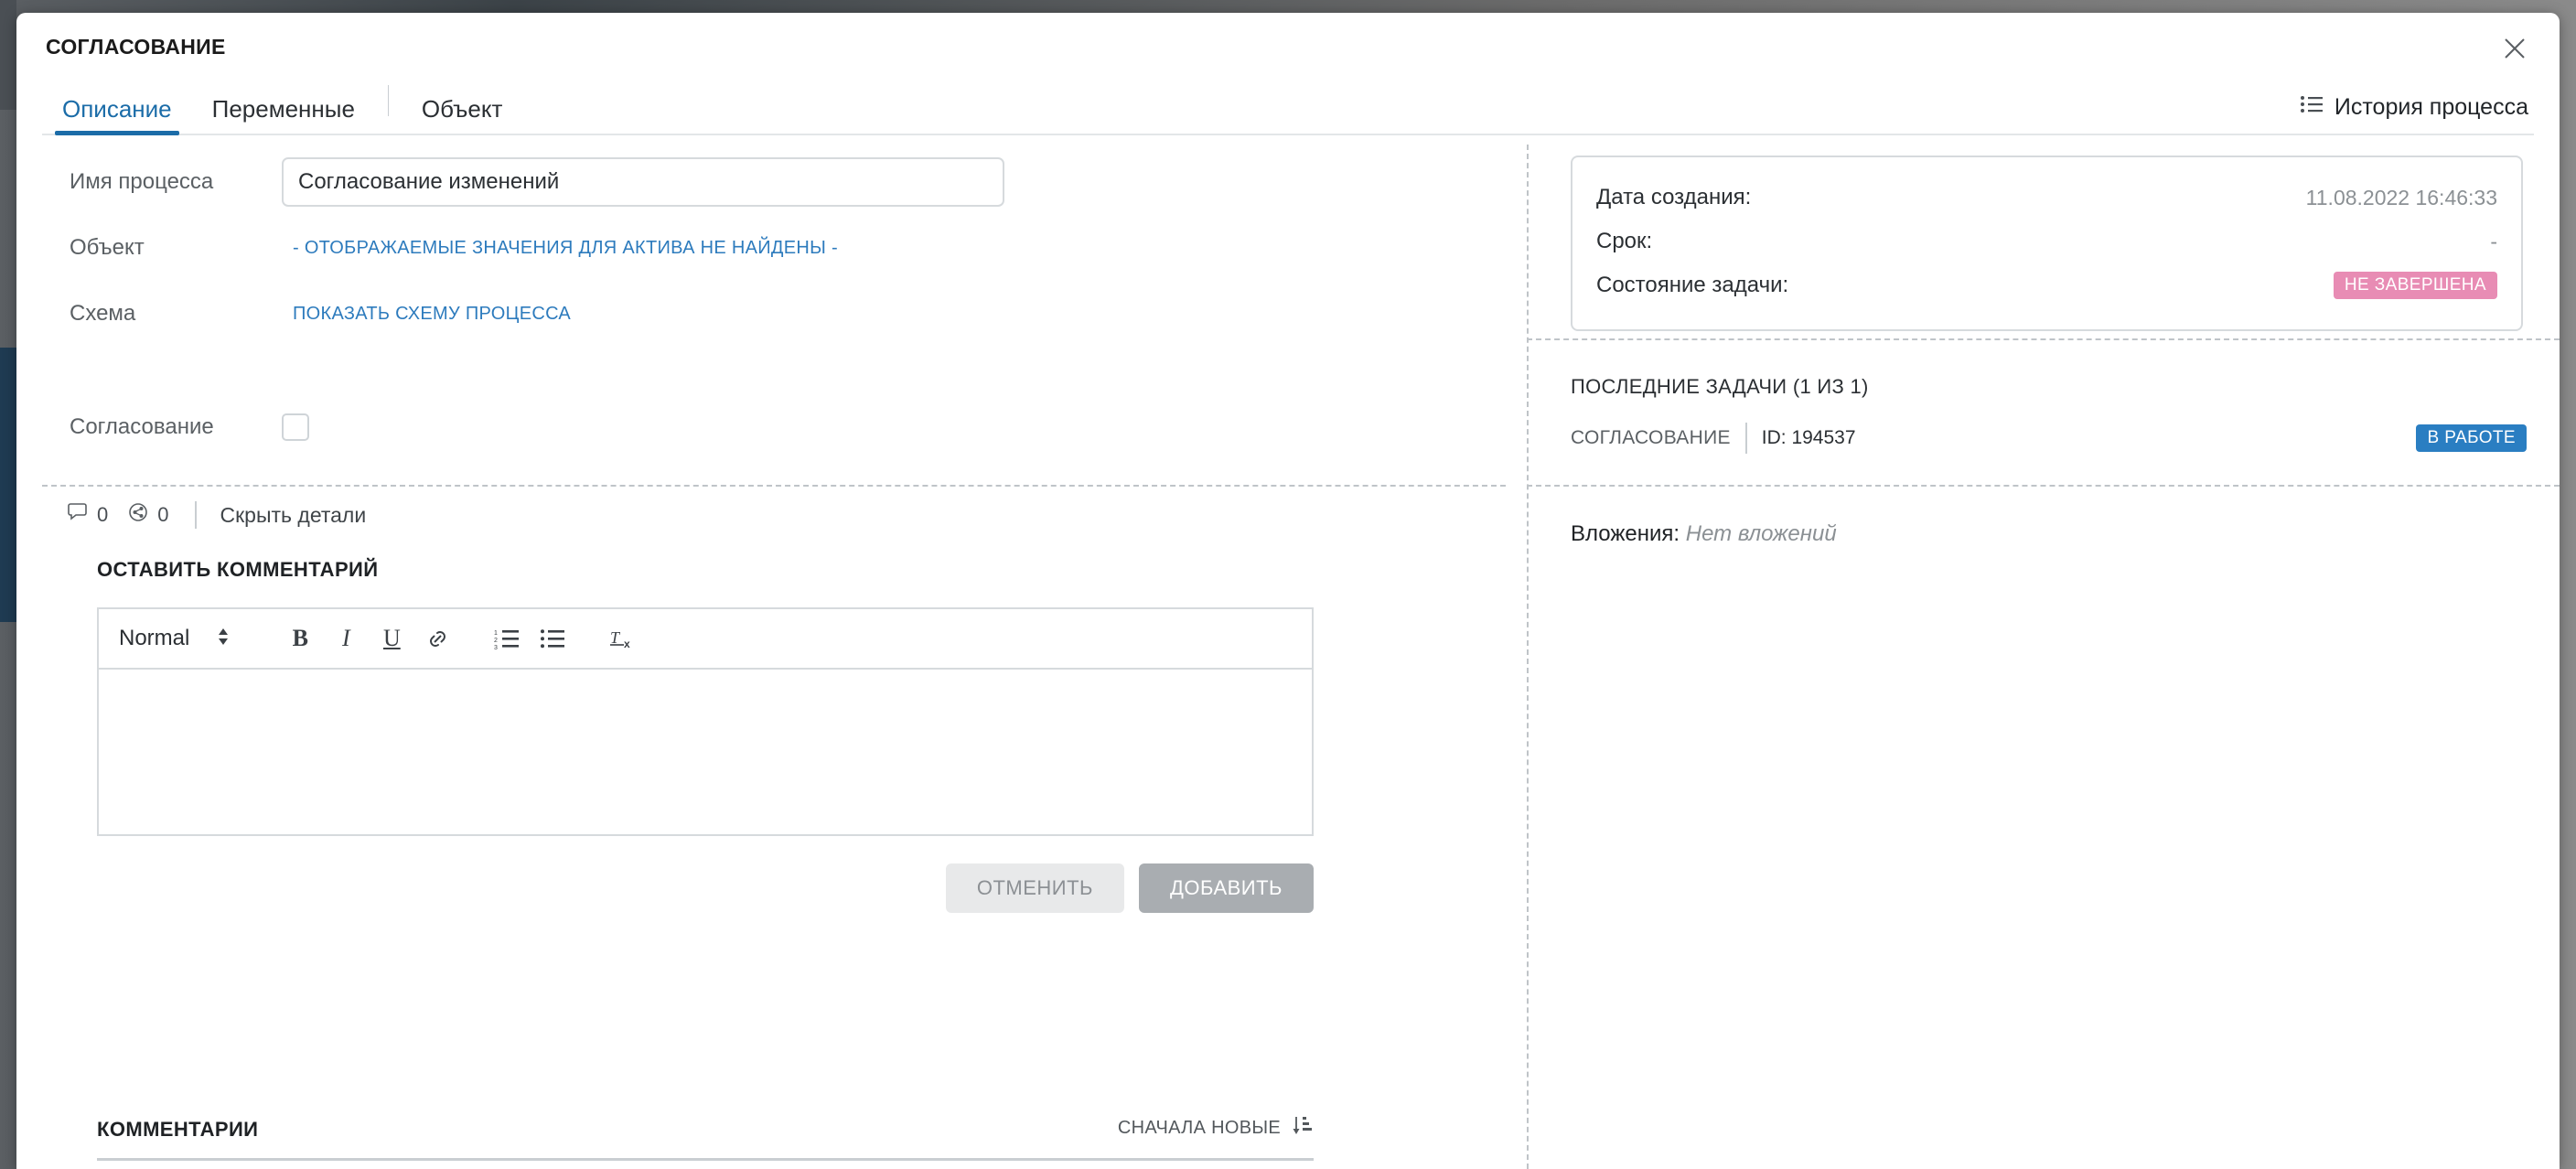 This screenshot has width=2576, height=1169. Describe the element at coordinates (139, 515) in the screenshot. I see `share-icon` at that location.